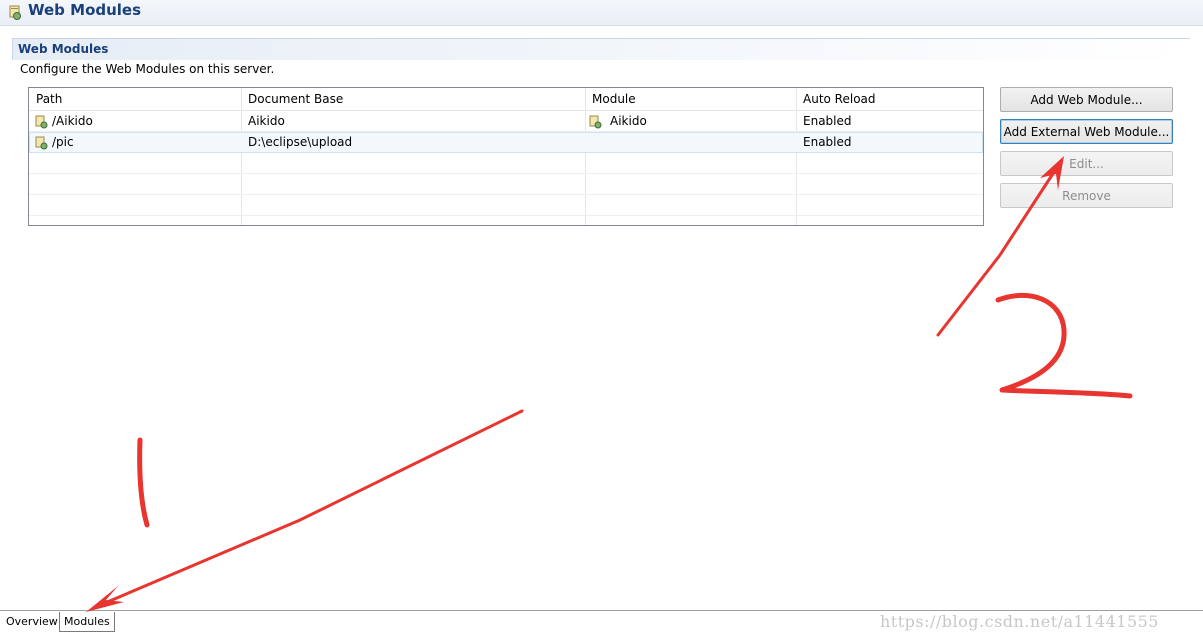 This screenshot has width=1203, height=643. Describe the element at coordinates (85, 10) in the screenshot. I see `page-title: Web Modules` at that location.